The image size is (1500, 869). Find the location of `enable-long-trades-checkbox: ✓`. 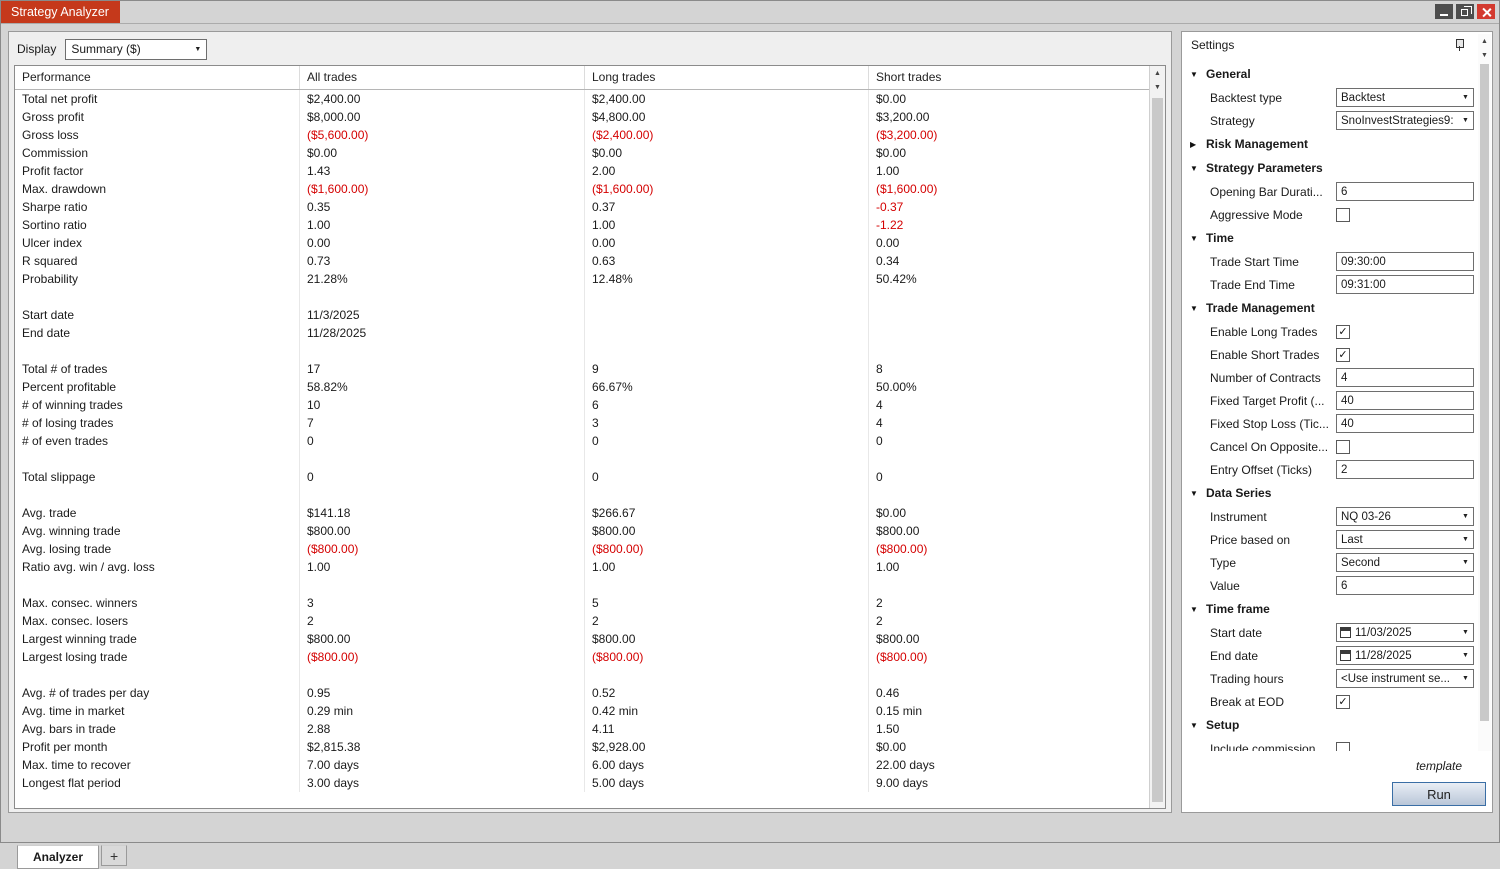

enable-long-trades-checkbox: ✓ is located at coordinates (1343, 331).